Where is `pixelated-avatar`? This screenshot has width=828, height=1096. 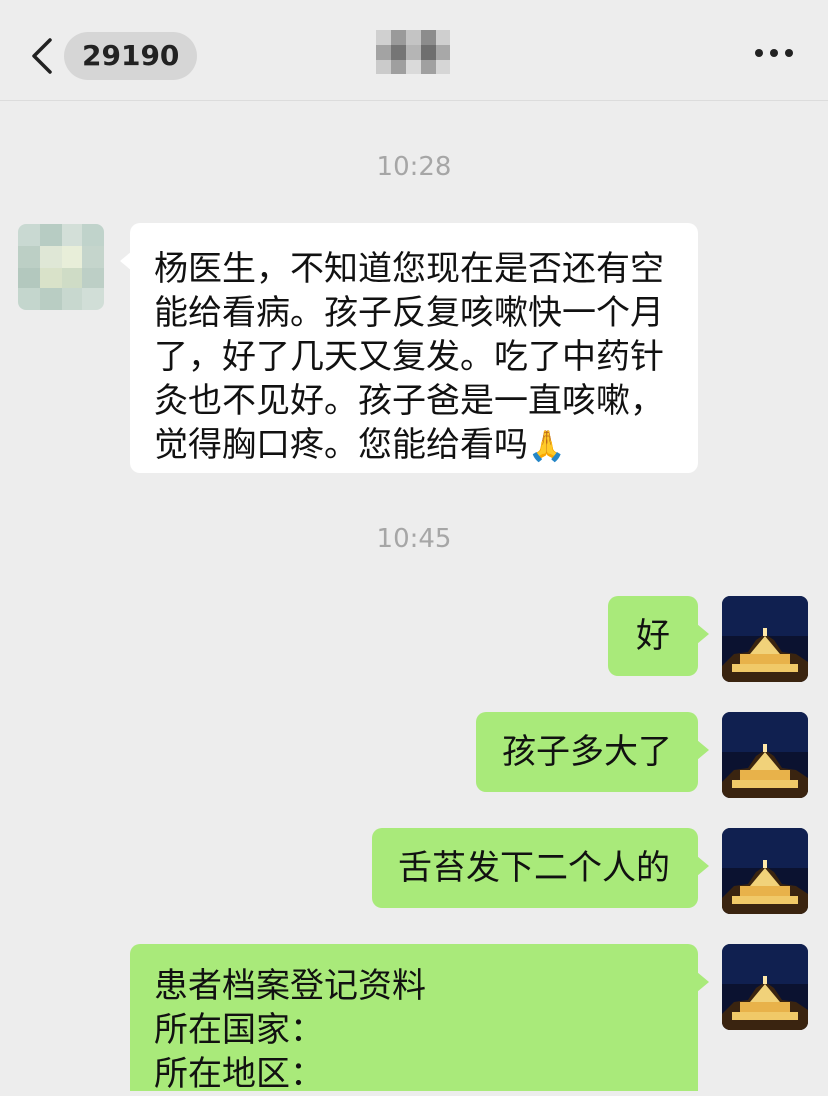 pixelated-avatar is located at coordinates (61, 267).